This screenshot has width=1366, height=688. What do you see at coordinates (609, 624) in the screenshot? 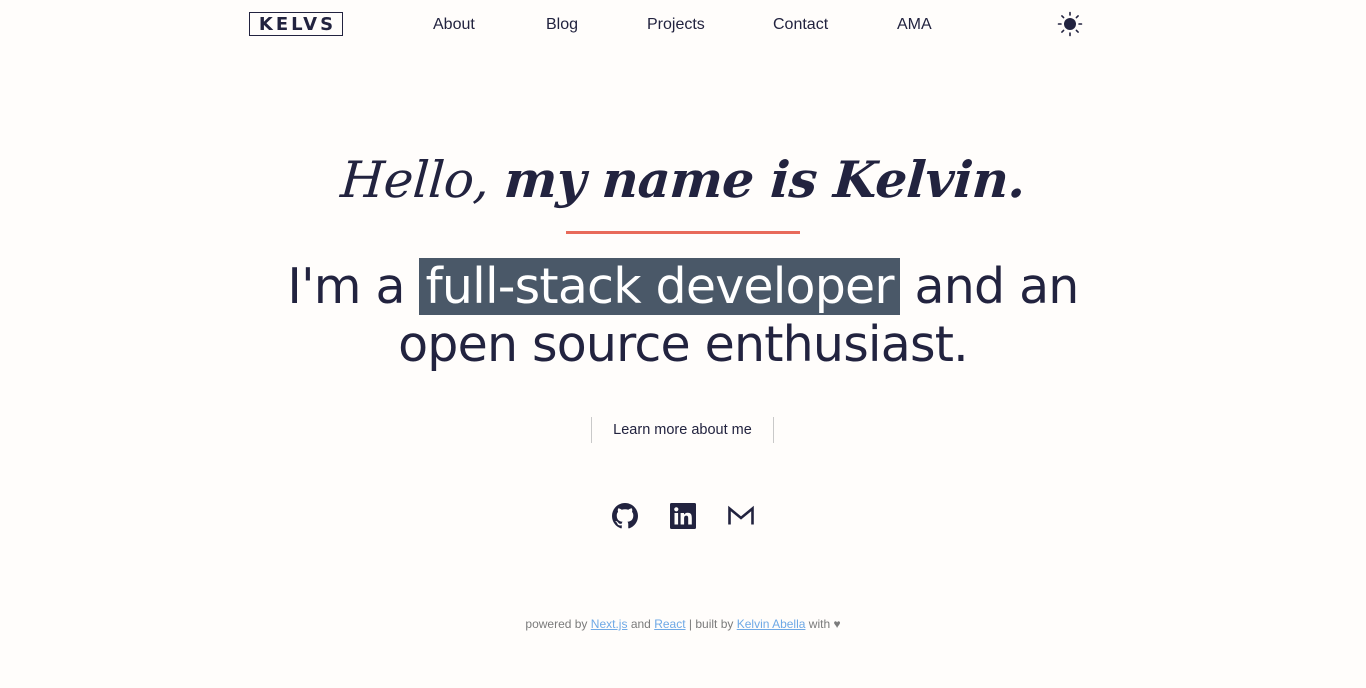
I see `nextjs-link: Next.js` at bounding box center [609, 624].